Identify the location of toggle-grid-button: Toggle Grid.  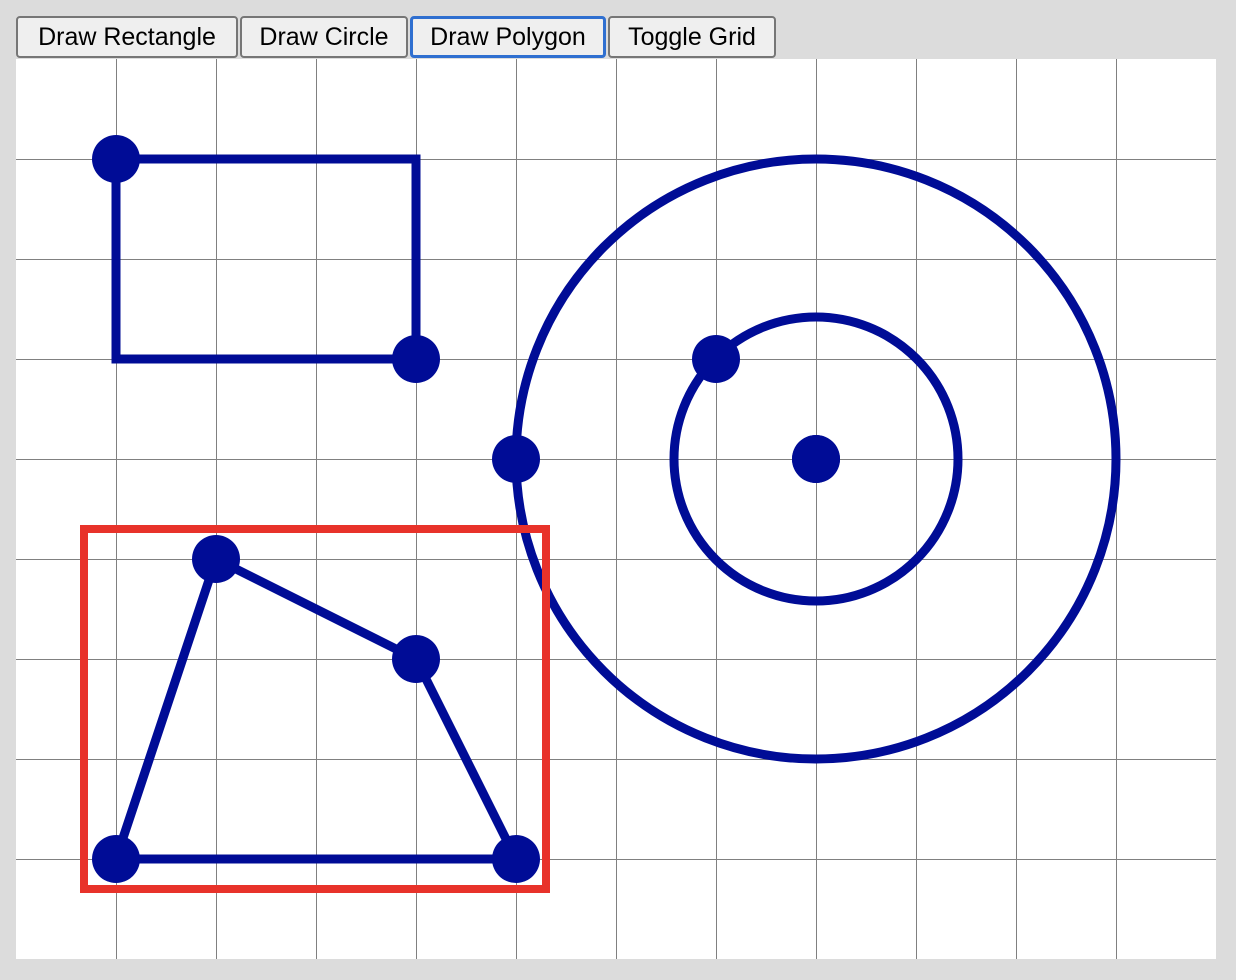
(692, 37).